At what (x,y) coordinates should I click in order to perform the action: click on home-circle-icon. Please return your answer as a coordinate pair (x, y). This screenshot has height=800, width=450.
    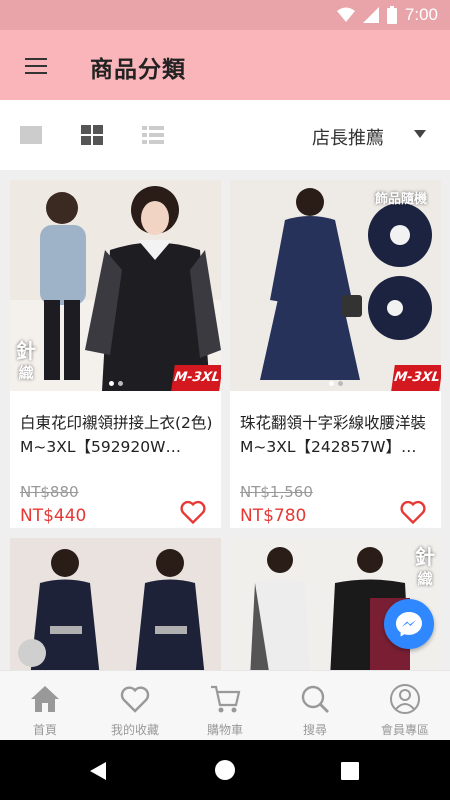
    Looking at the image, I should click on (225, 770).